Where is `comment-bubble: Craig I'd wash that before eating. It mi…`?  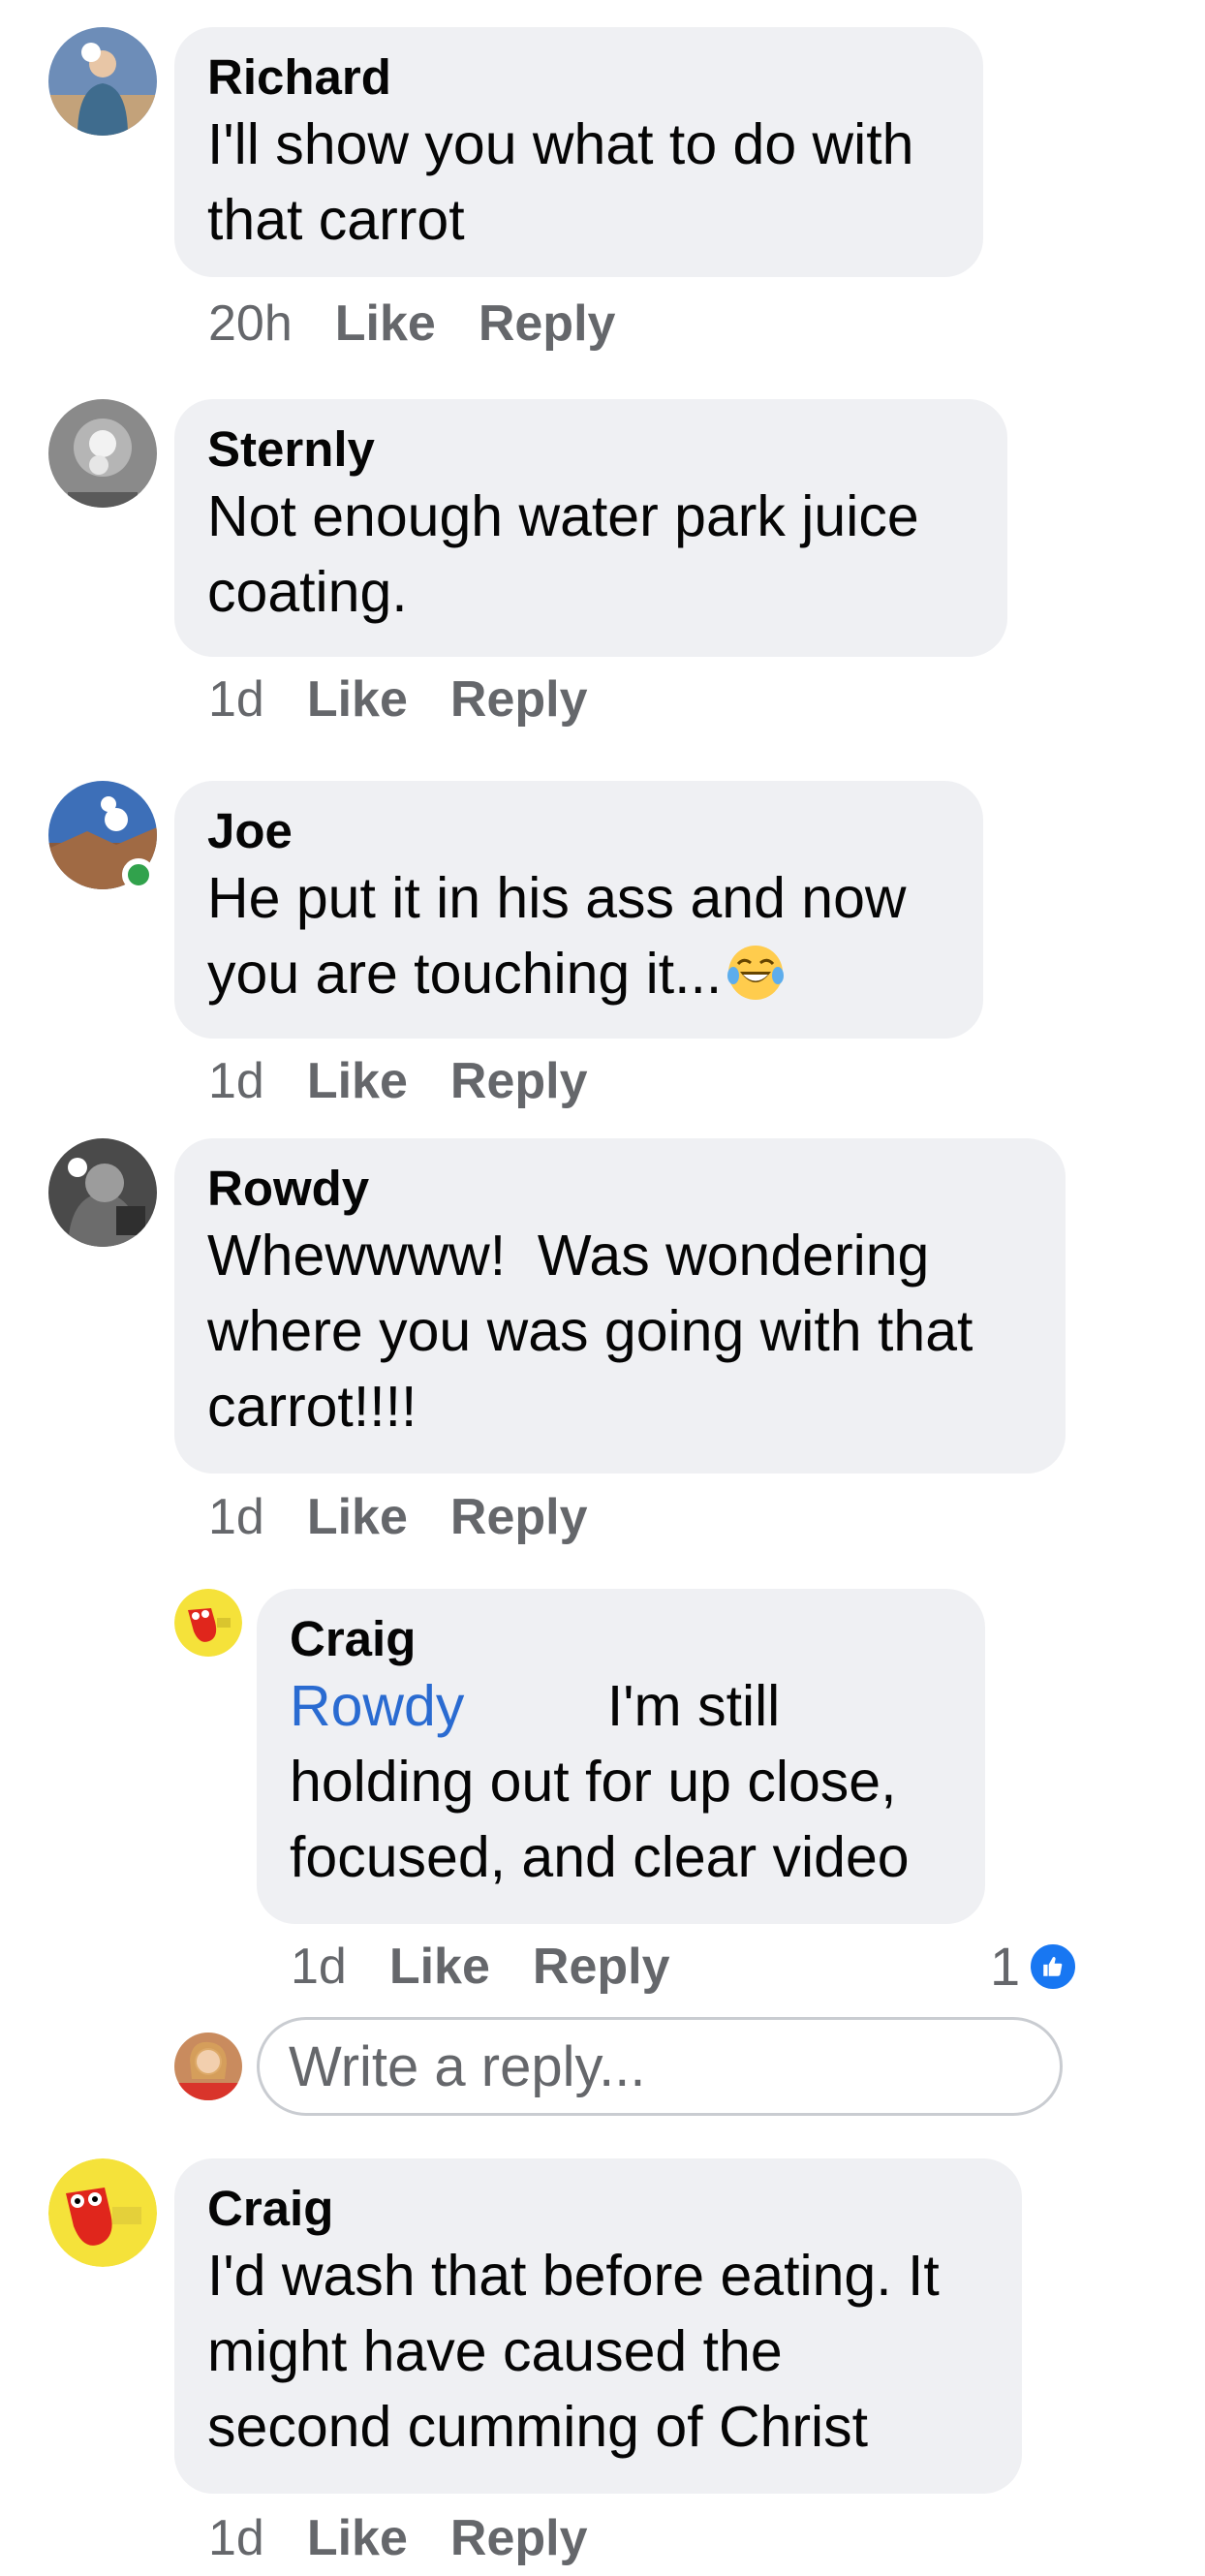
comment-bubble: Craig I'd wash that before eating. It mi… is located at coordinates (598, 2326).